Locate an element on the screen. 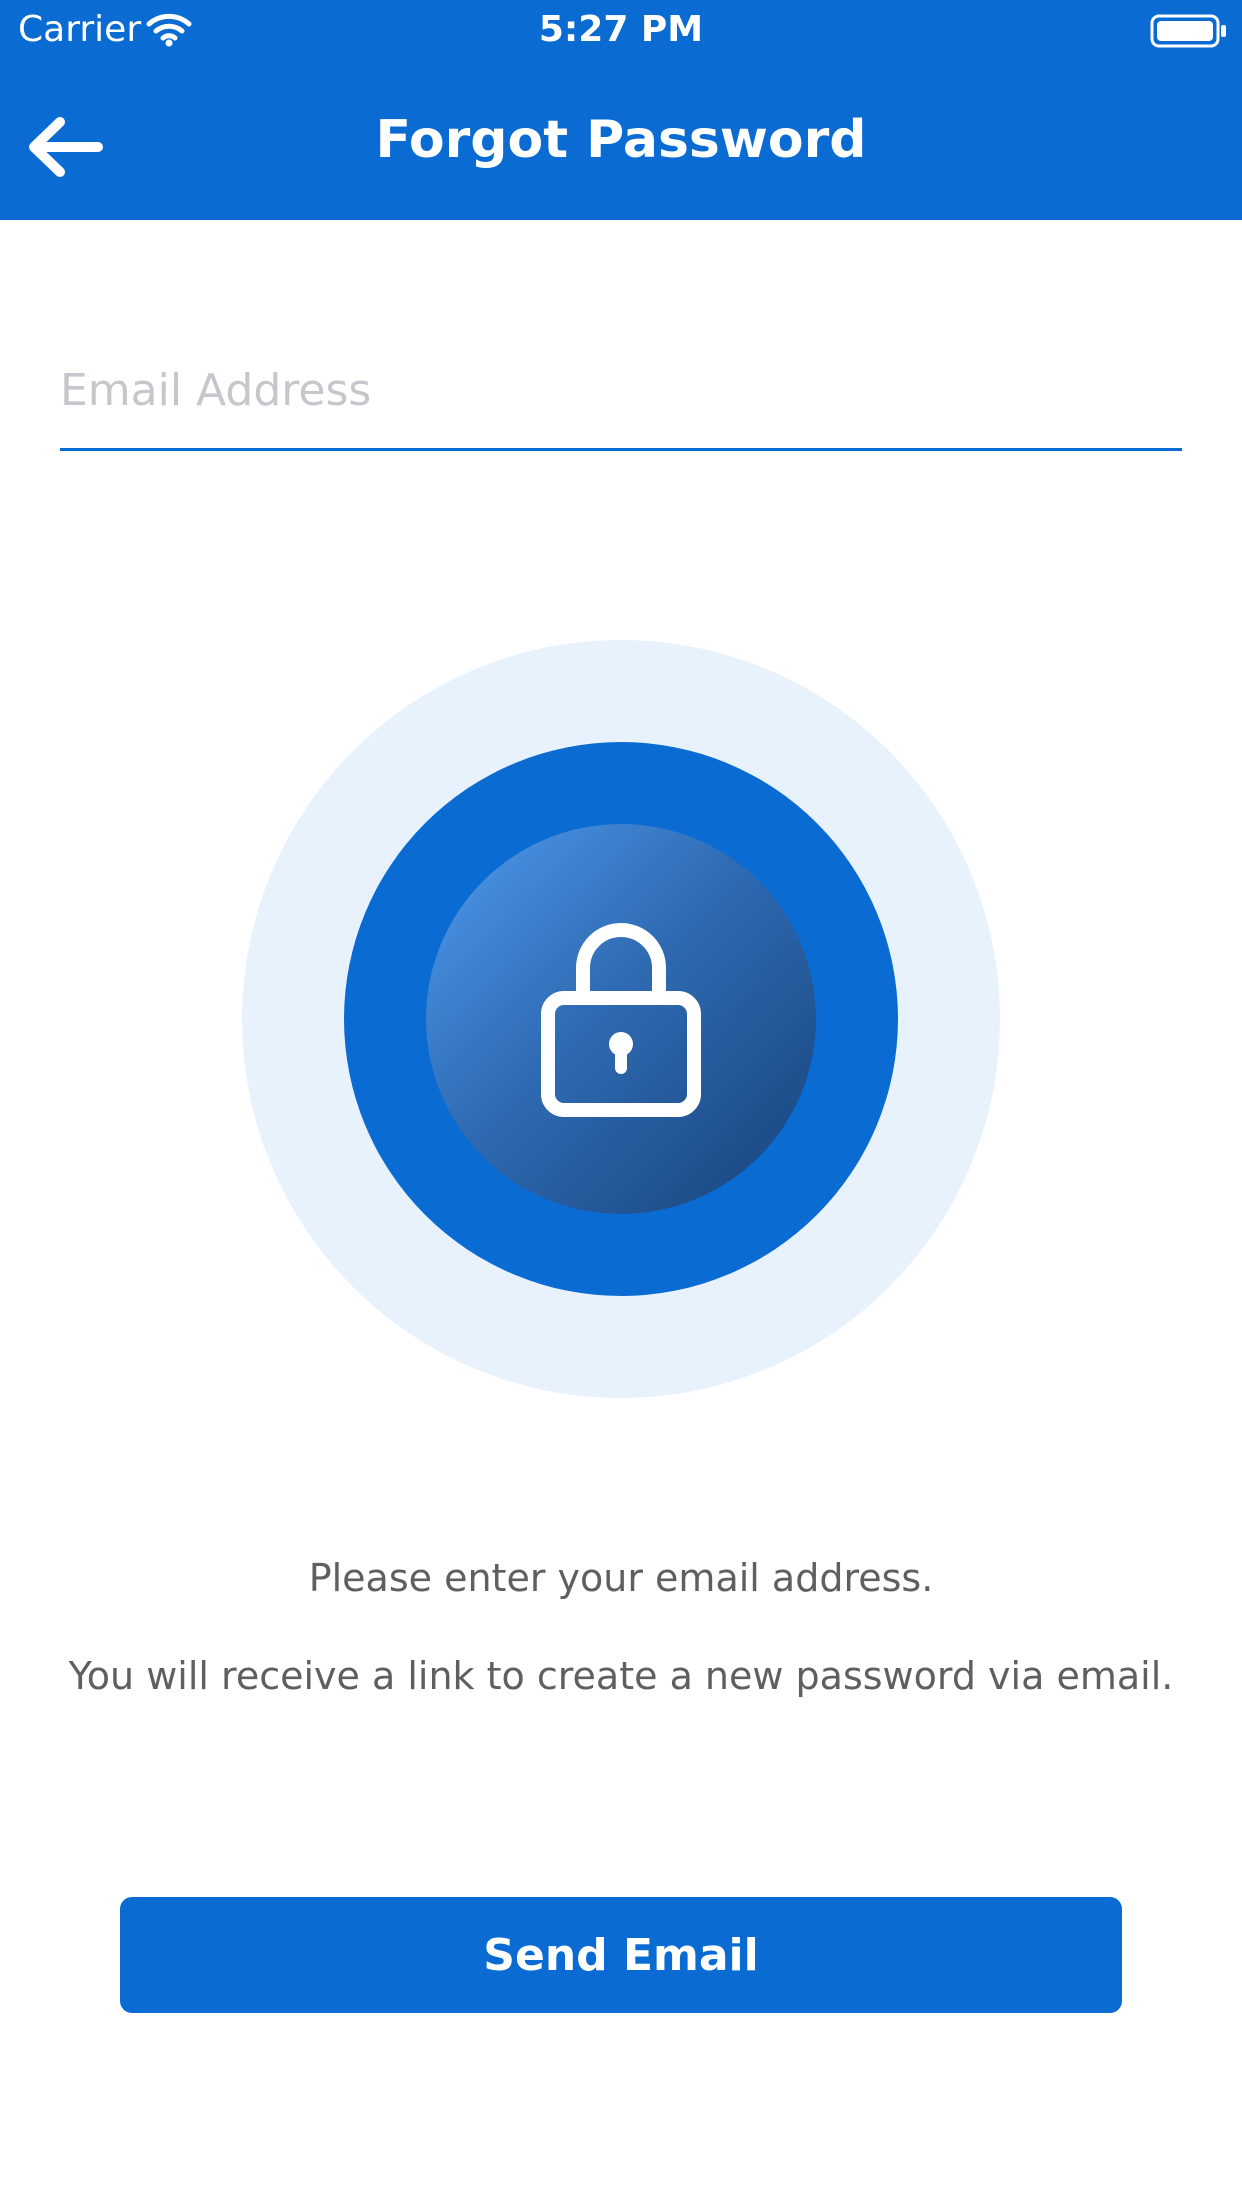 This screenshot has height=2208, width=1242. page-title: Forgot Password is located at coordinates (621, 140).